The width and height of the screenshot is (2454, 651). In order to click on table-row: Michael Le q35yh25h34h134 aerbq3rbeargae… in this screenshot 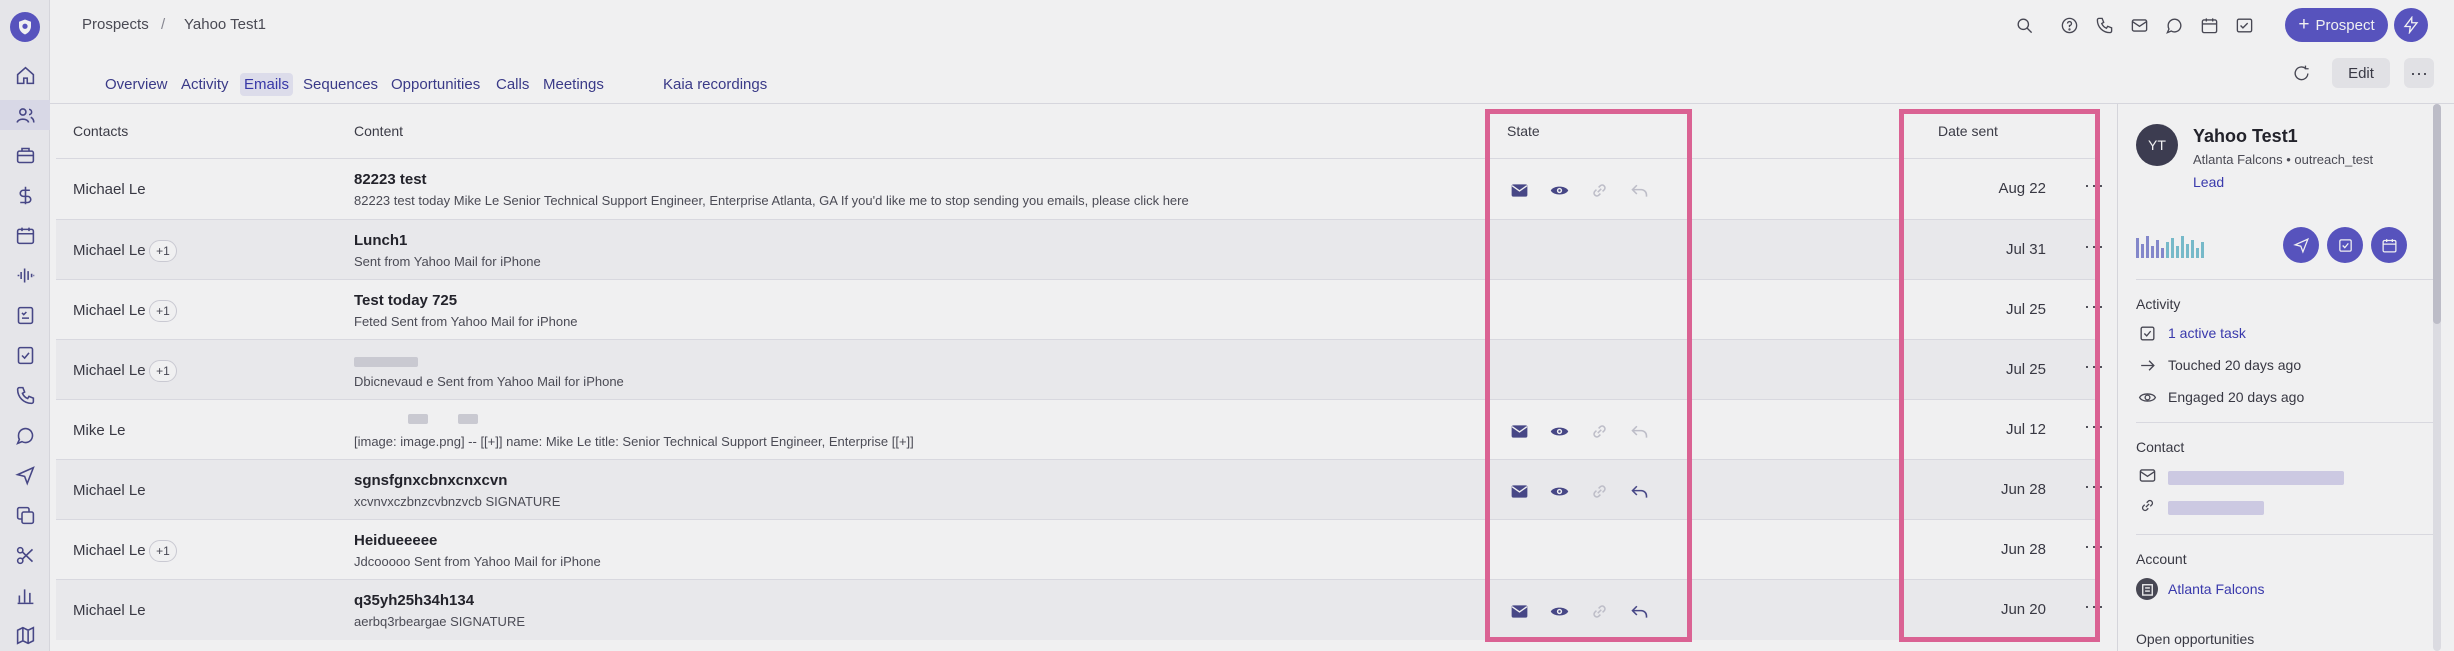, I will do `click(1080, 610)`.